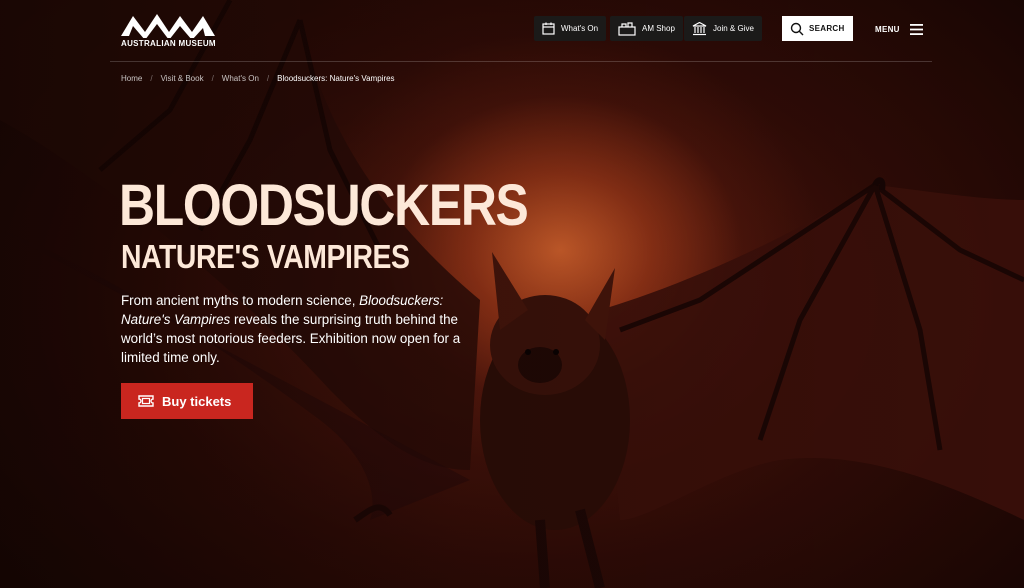 The width and height of the screenshot is (1024, 588). What do you see at coordinates (658, 28) in the screenshot?
I see `am-shop-label: AM Shop` at bounding box center [658, 28].